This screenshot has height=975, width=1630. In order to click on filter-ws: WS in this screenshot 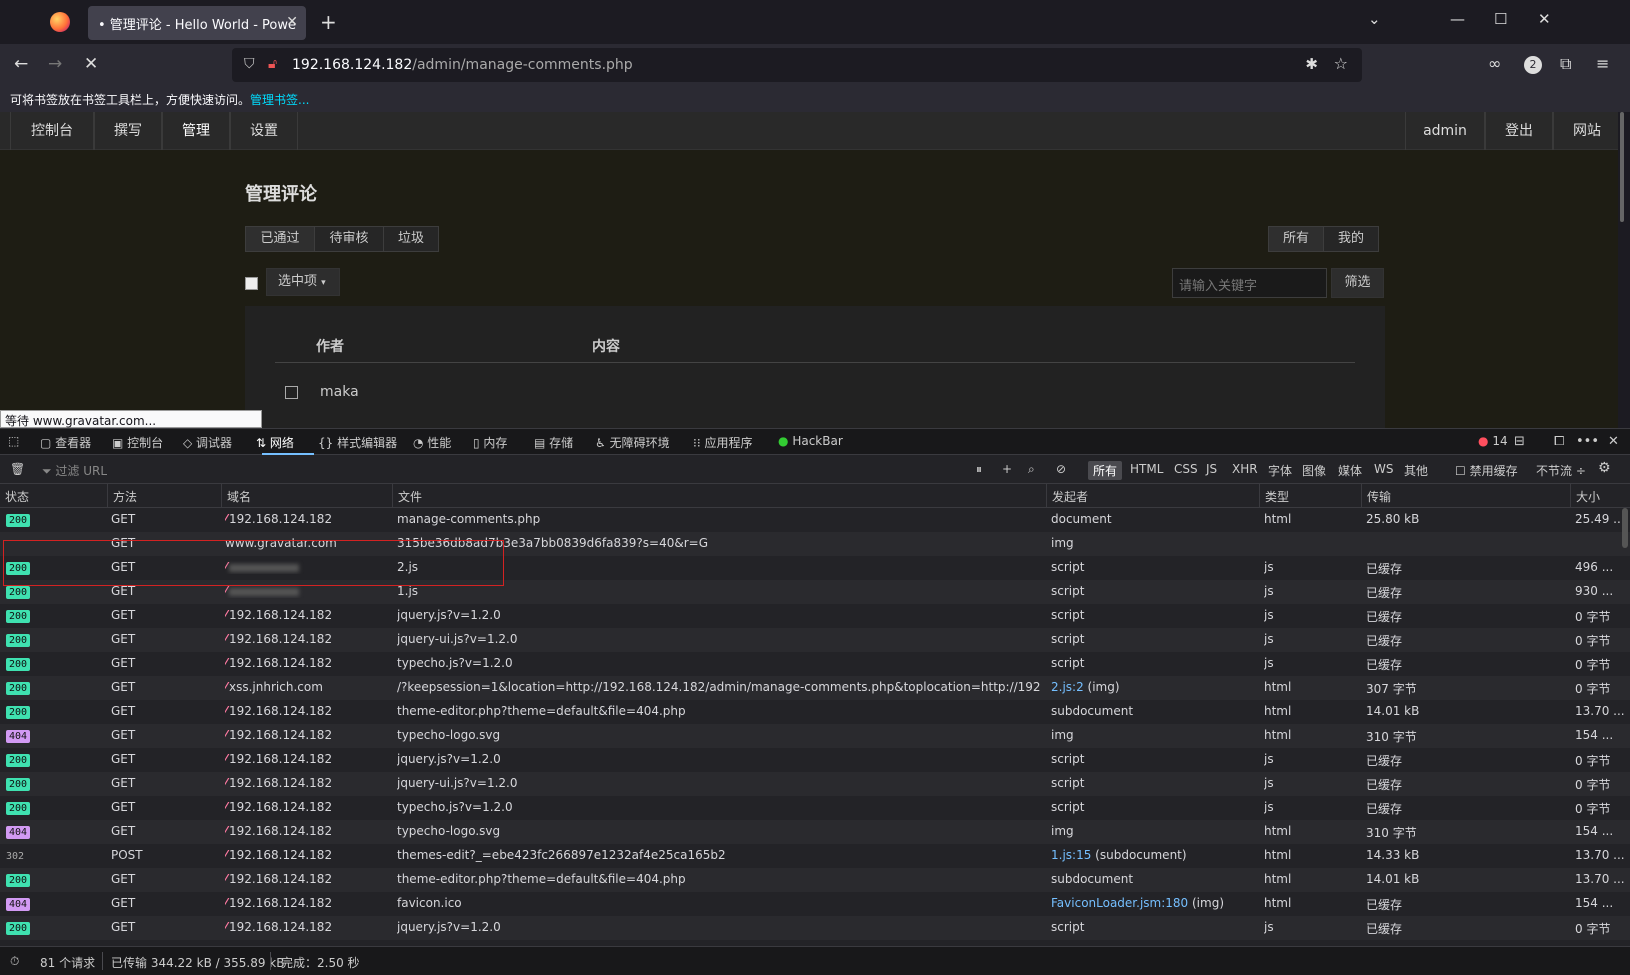, I will do `click(1383, 469)`.